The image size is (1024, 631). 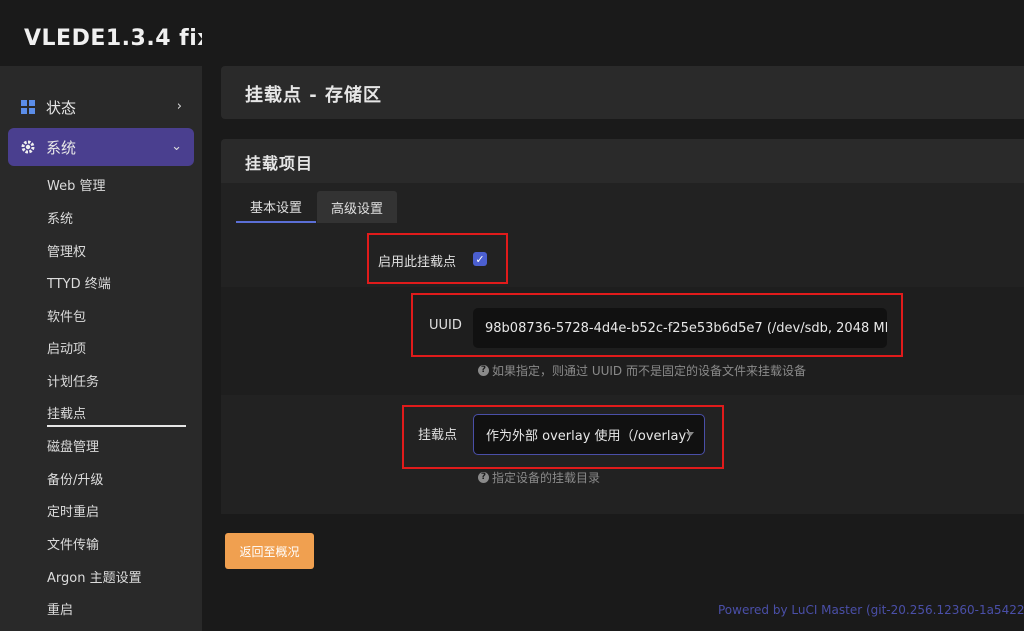 What do you see at coordinates (314, 95) in the screenshot?
I see `page-title: 挂载点 - 存储区` at bounding box center [314, 95].